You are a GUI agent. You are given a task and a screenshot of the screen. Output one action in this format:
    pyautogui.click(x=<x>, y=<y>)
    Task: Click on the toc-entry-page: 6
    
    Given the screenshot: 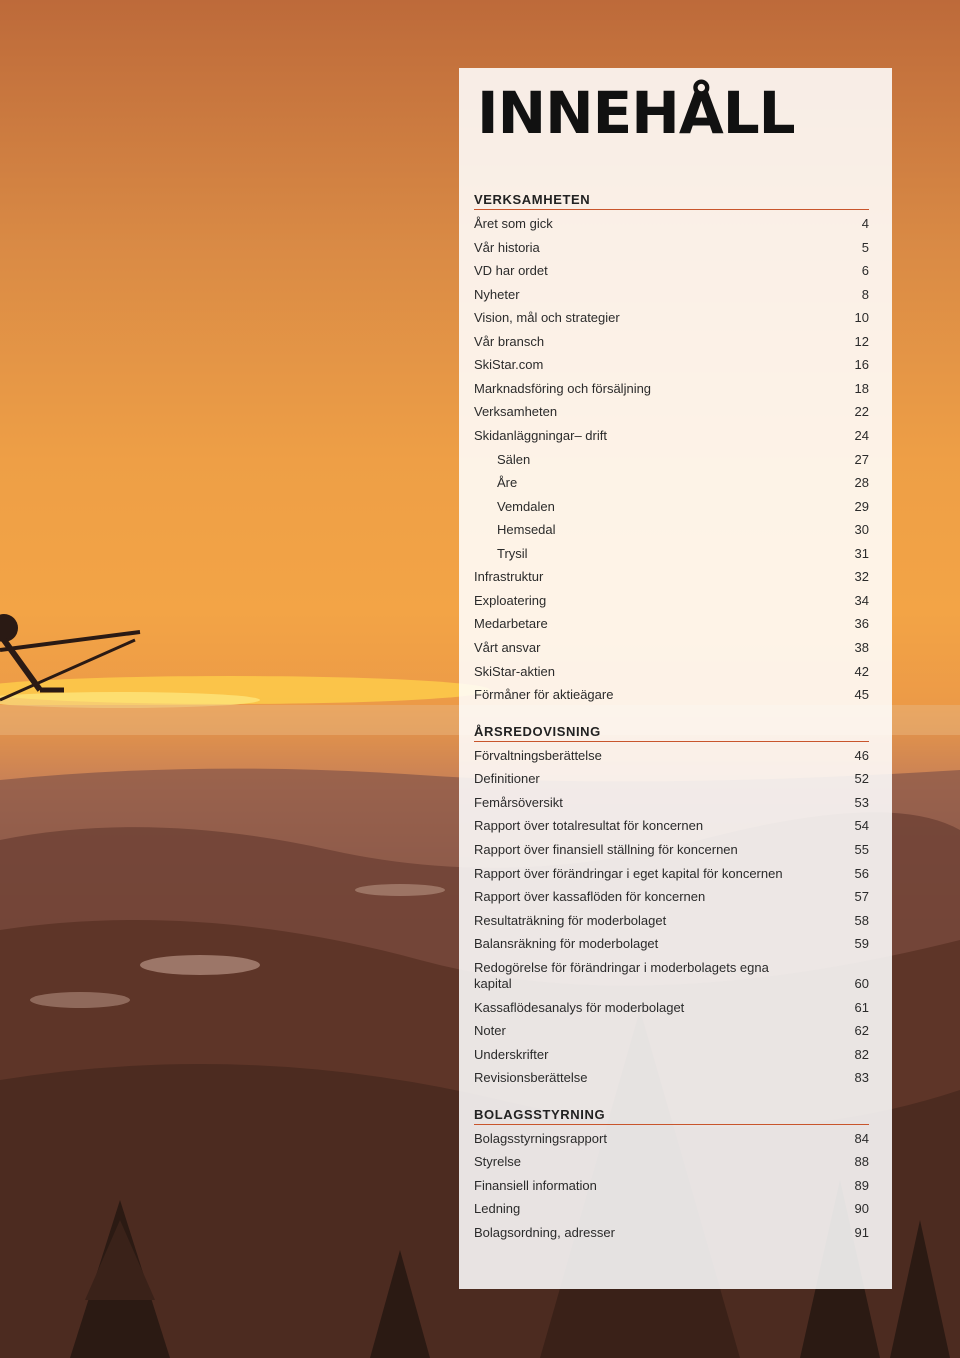 What is the action you would take?
    pyautogui.click(x=865, y=270)
    